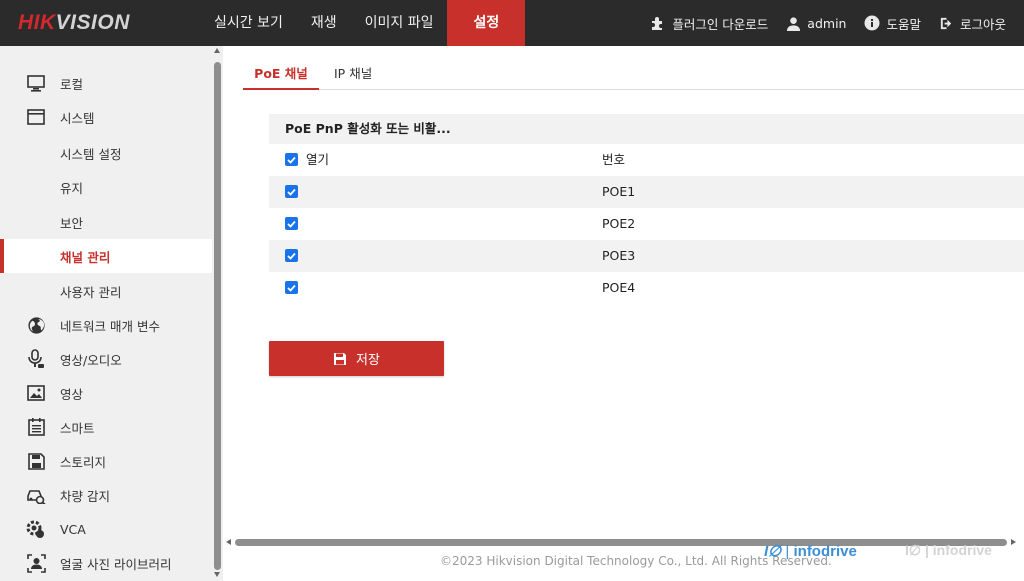 This screenshot has height=581, width=1024. Describe the element at coordinates (486, 23) in the screenshot. I see `nav-configuration: 설정` at that location.